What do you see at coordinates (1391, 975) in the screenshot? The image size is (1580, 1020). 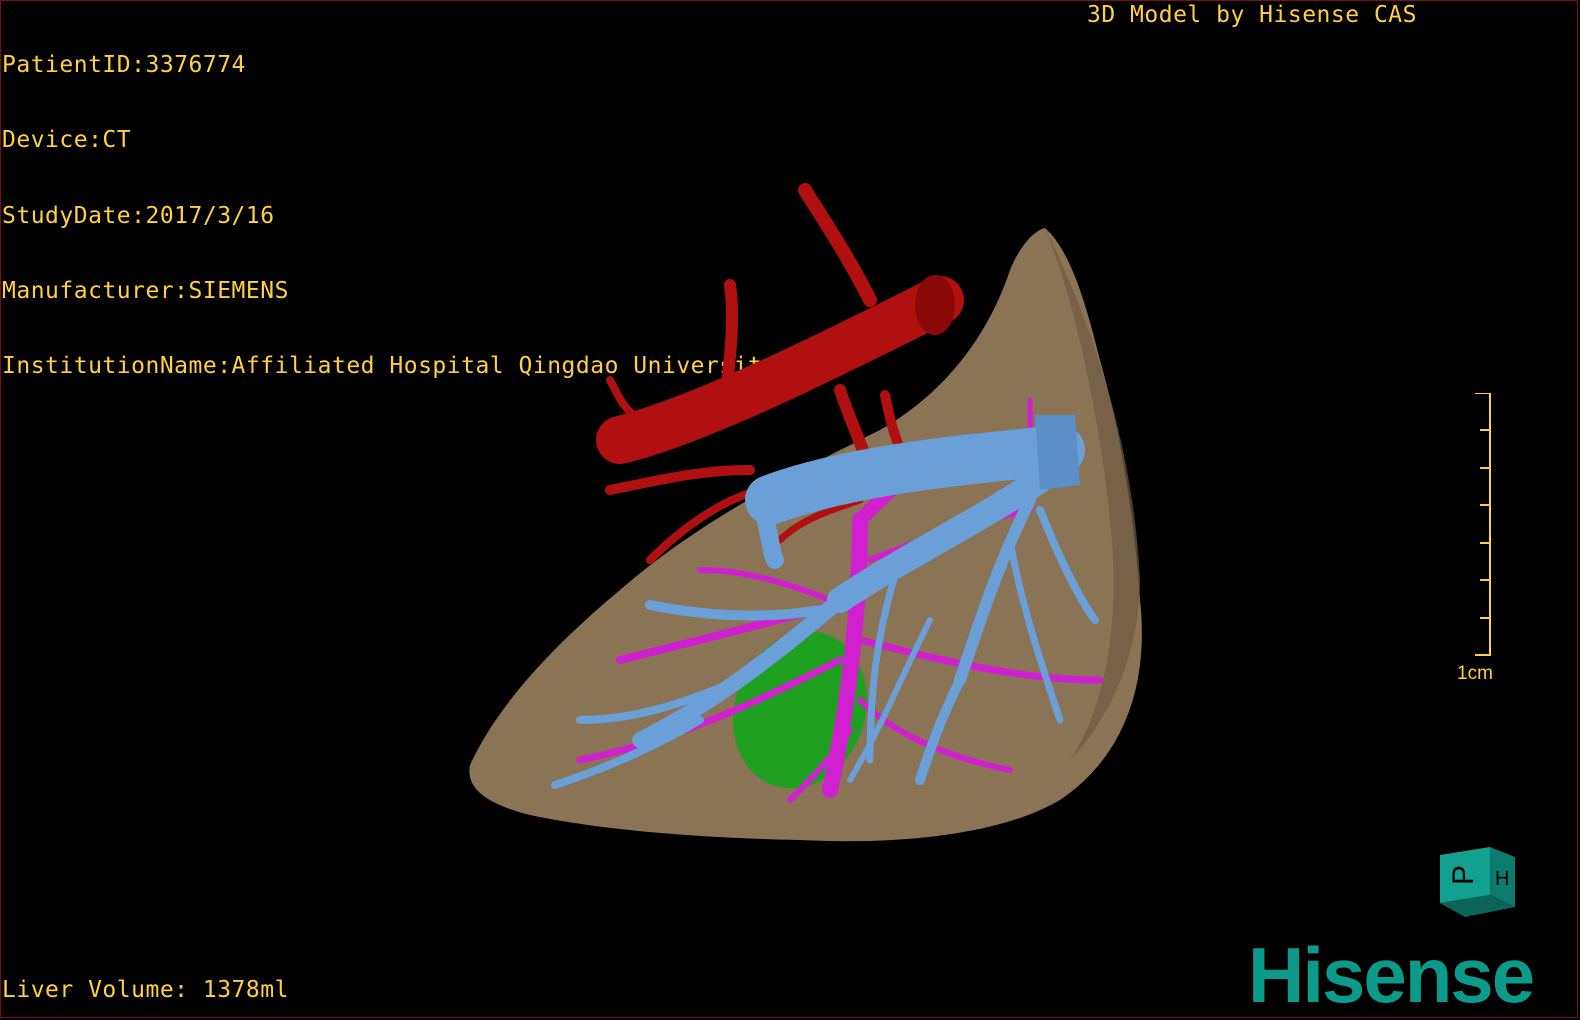 I see `hisense-logo: Hisense` at bounding box center [1391, 975].